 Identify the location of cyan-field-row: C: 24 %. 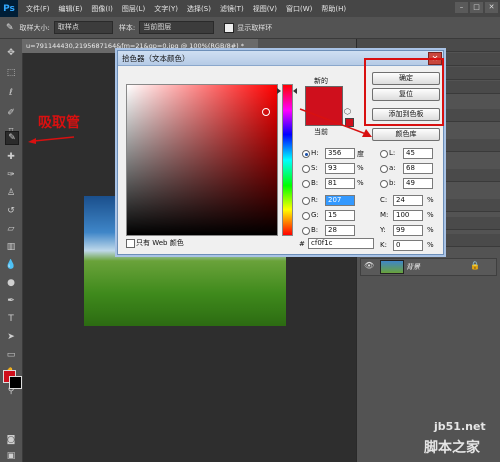
(411, 200).